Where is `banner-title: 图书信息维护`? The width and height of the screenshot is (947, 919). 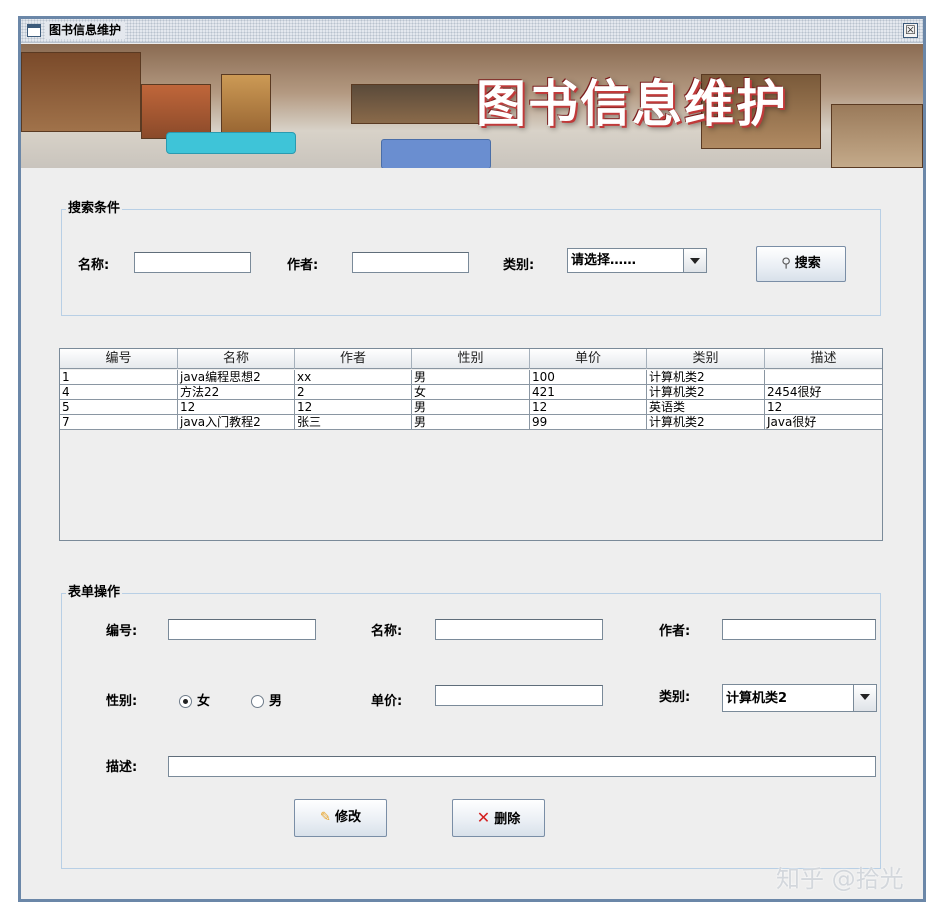
banner-title: 图书信息维护 is located at coordinates (632, 104).